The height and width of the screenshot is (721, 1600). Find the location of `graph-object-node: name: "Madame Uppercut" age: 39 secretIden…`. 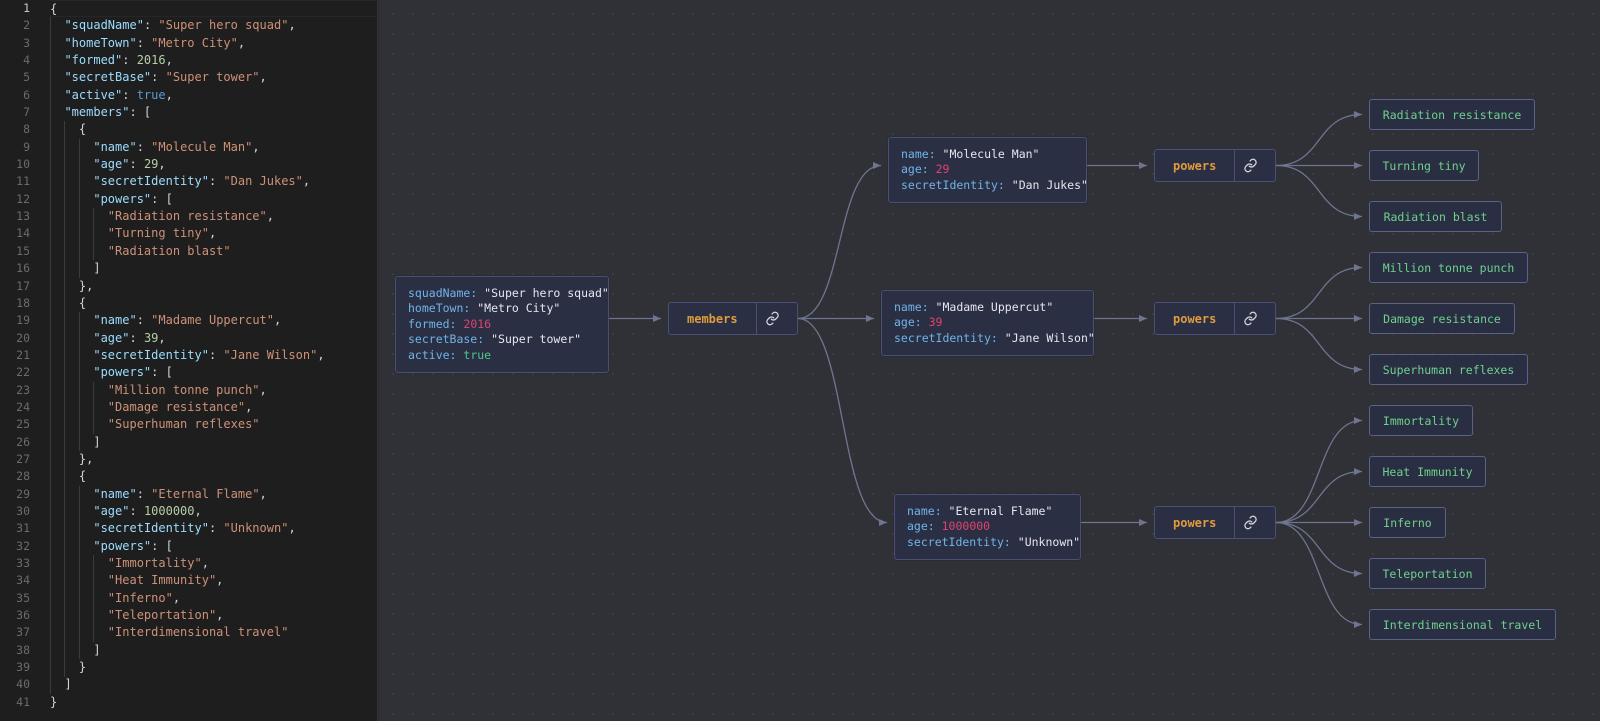

graph-object-node: name: "Madame Uppercut" age: 39 secretIden… is located at coordinates (988, 323).